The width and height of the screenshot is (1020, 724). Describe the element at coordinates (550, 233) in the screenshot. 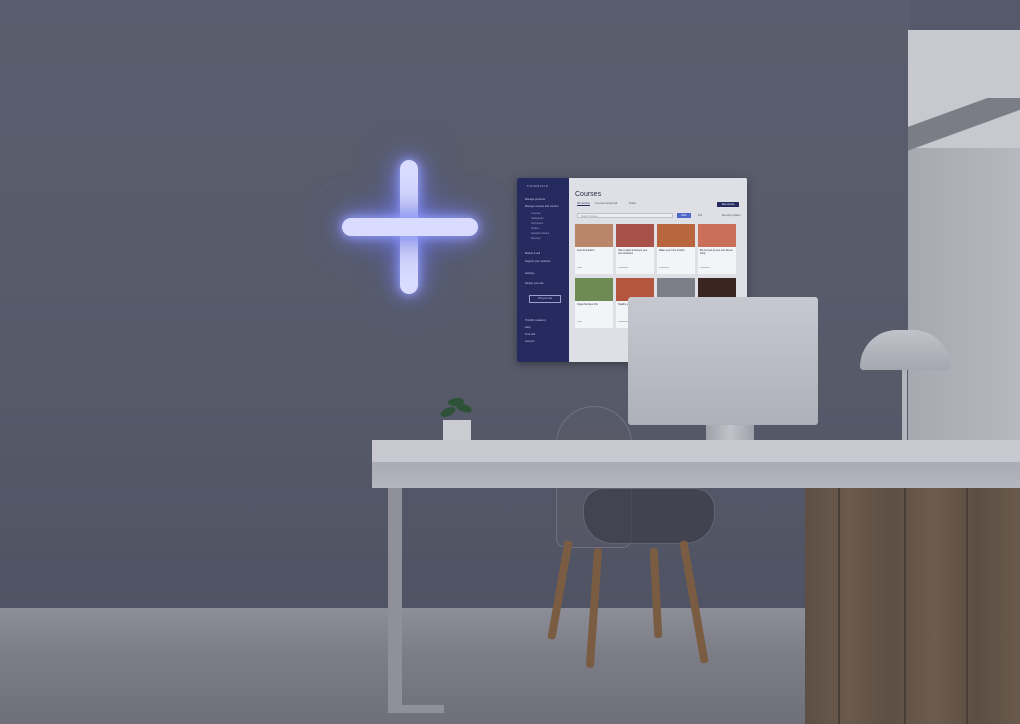

I see `nav-subitem: Question banks` at that location.